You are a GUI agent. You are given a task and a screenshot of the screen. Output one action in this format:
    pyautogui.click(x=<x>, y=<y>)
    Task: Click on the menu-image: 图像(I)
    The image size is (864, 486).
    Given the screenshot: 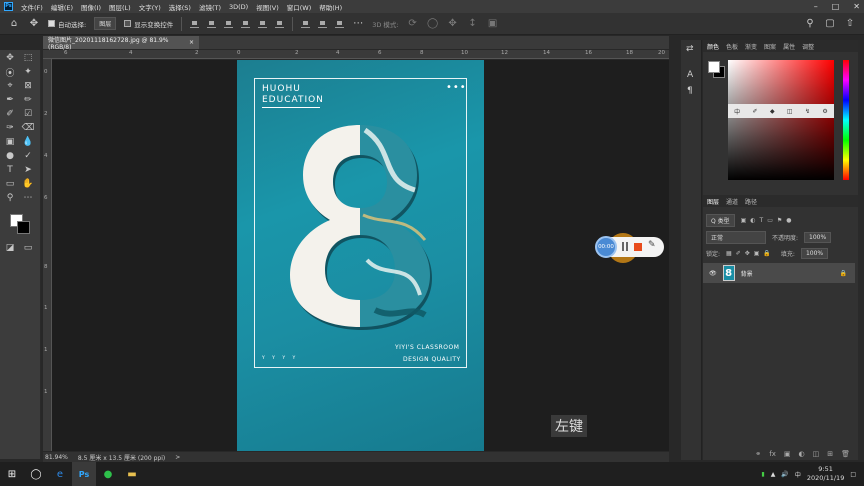 What is the action you would take?
    pyautogui.click(x=91, y=7)
    